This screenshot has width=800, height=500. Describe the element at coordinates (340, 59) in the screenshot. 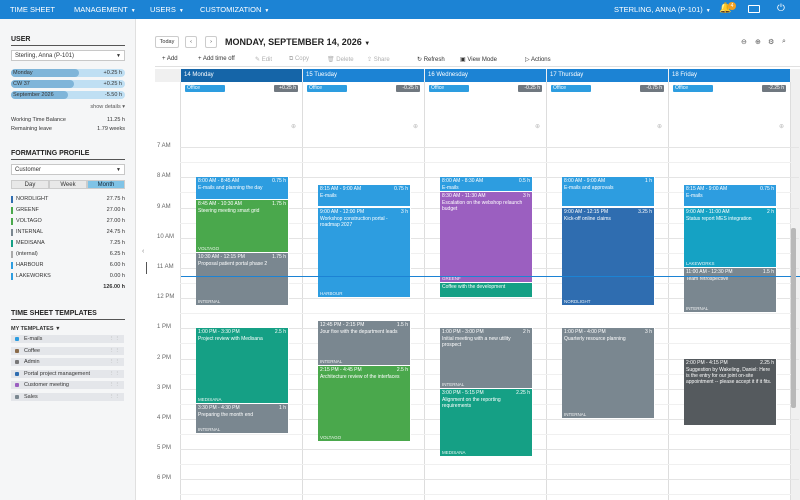

I see `delete-button: 🗑 Delete` at that location.